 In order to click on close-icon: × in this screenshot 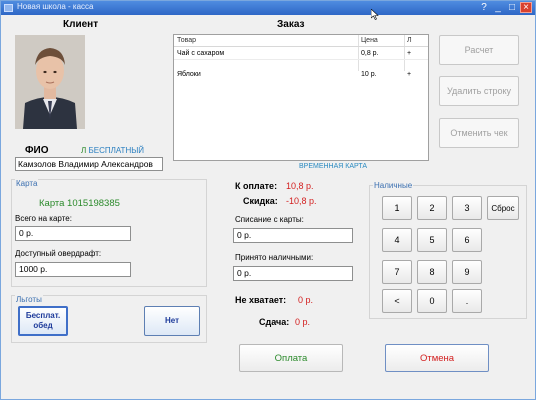, I will do `click(526, 7)`.